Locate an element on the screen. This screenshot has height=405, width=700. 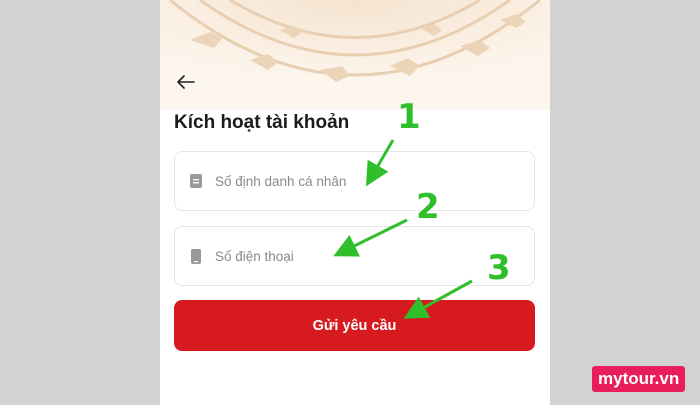
page-title: Kích hoạt tài khoản is located at coordinates (262, 122).